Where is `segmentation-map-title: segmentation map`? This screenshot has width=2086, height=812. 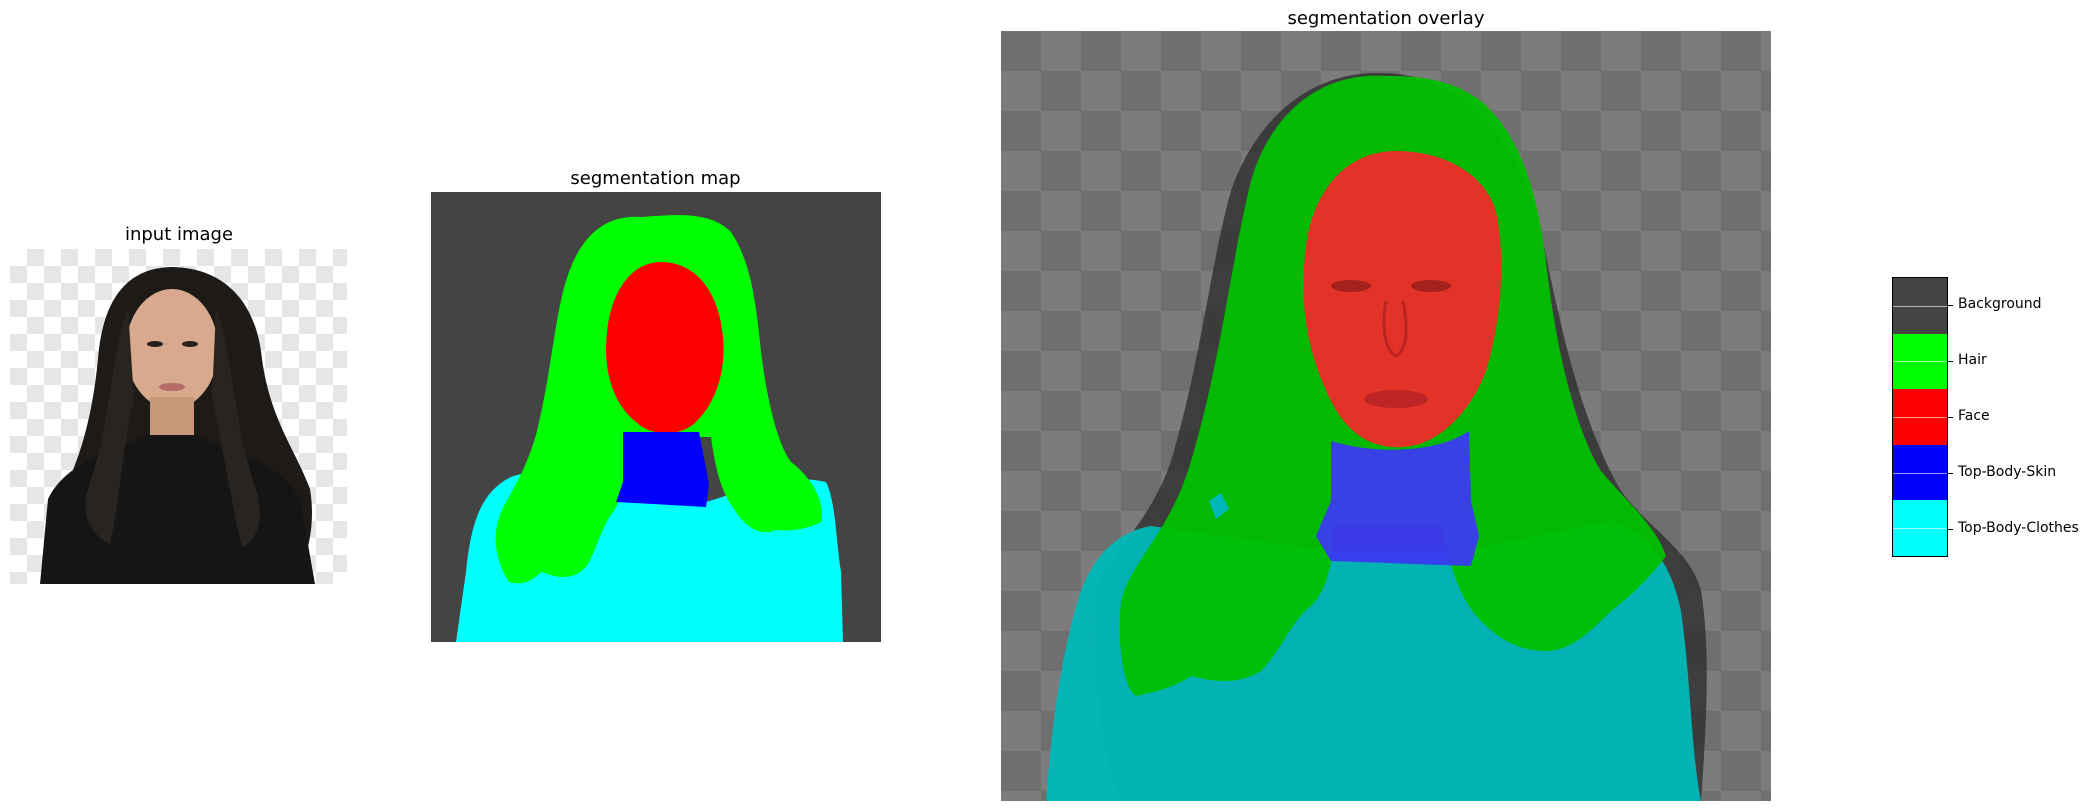
segmentation-map-title: segmentation map is located at coordinates (655, 178).